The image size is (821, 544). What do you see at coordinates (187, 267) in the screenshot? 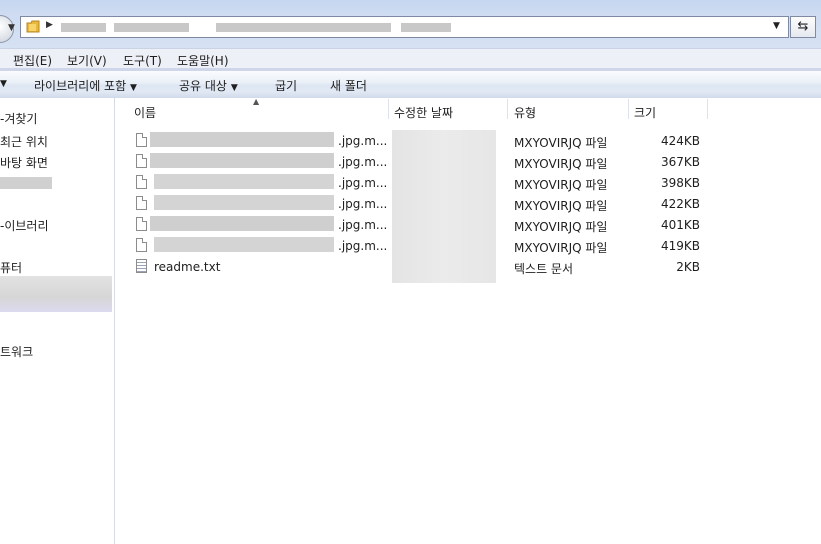
I see `file-name: readme.txt` at bounding box center [187, 267].